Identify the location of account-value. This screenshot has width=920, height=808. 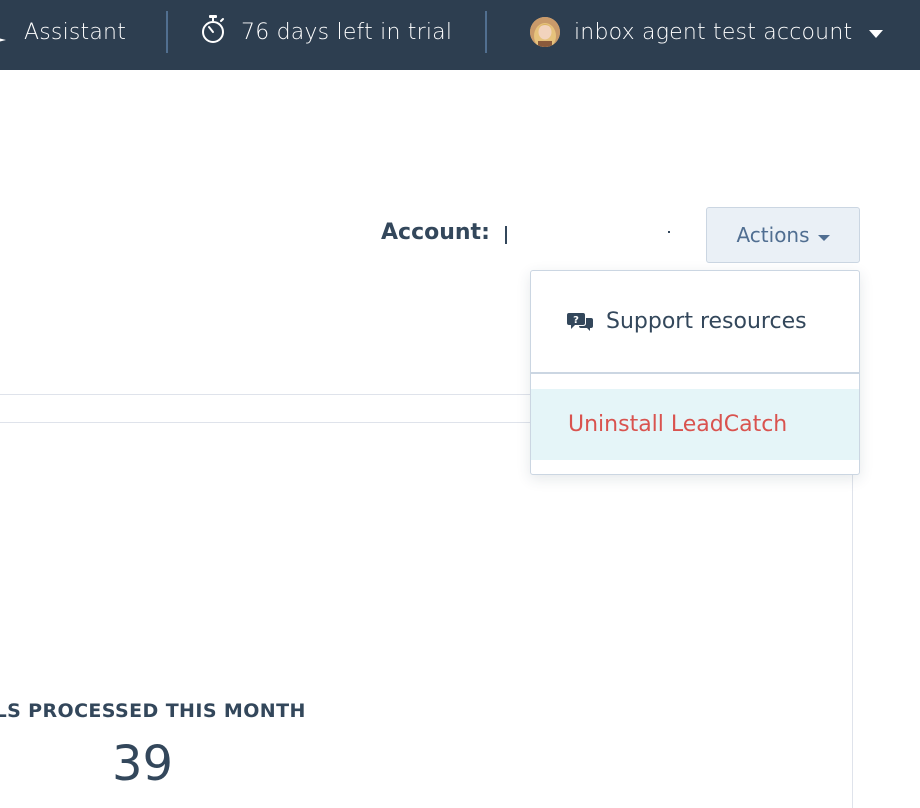
(506, 235).